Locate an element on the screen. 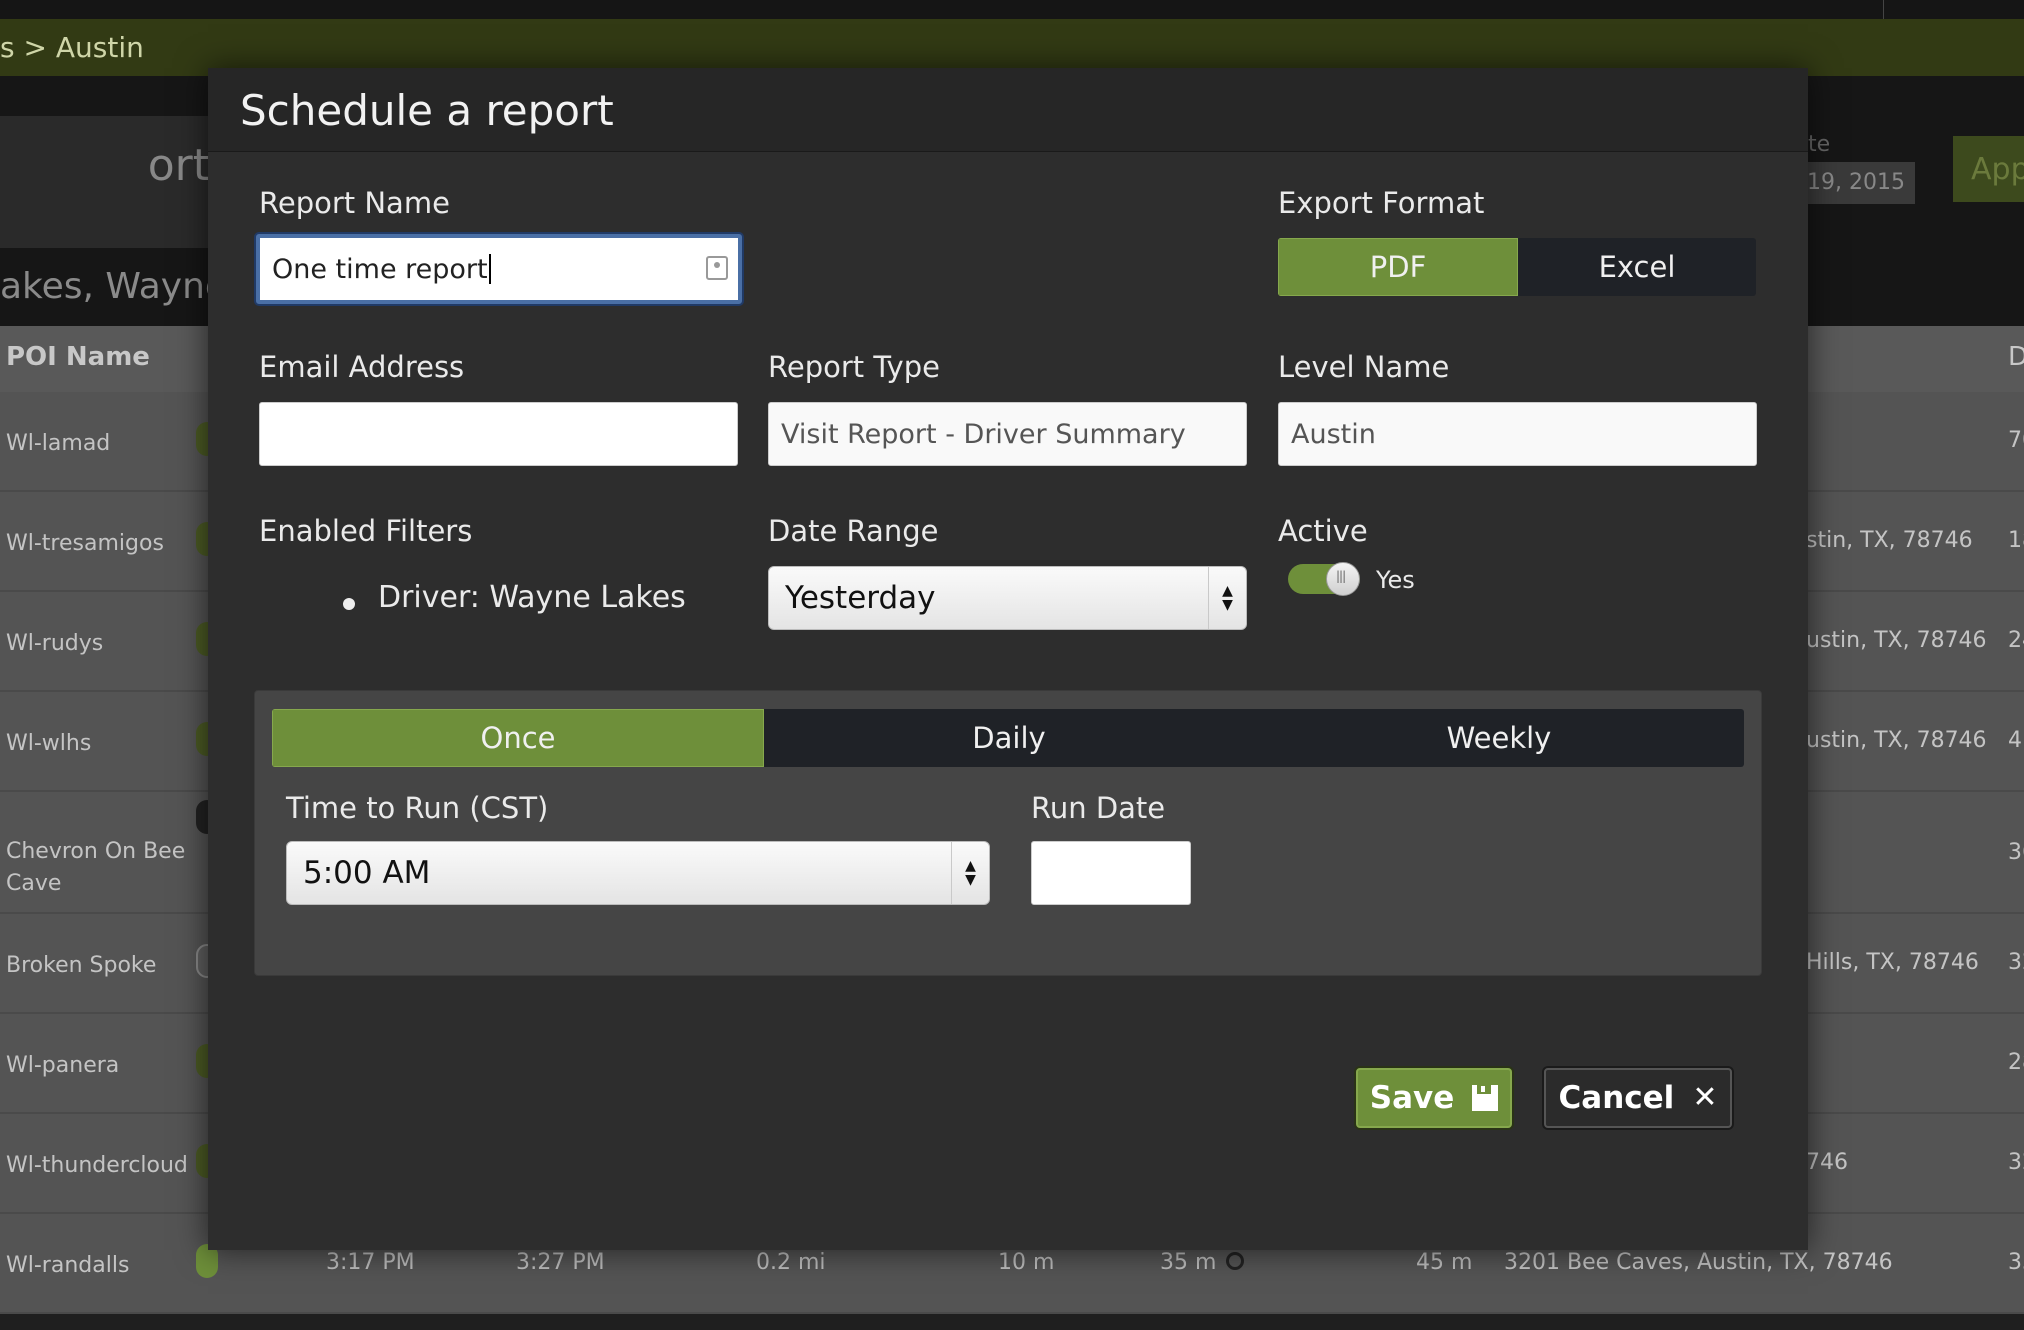 This screenshot has height=1330, width=2024. poi-name: Wl-rudys is located at coordinates (55, 643).